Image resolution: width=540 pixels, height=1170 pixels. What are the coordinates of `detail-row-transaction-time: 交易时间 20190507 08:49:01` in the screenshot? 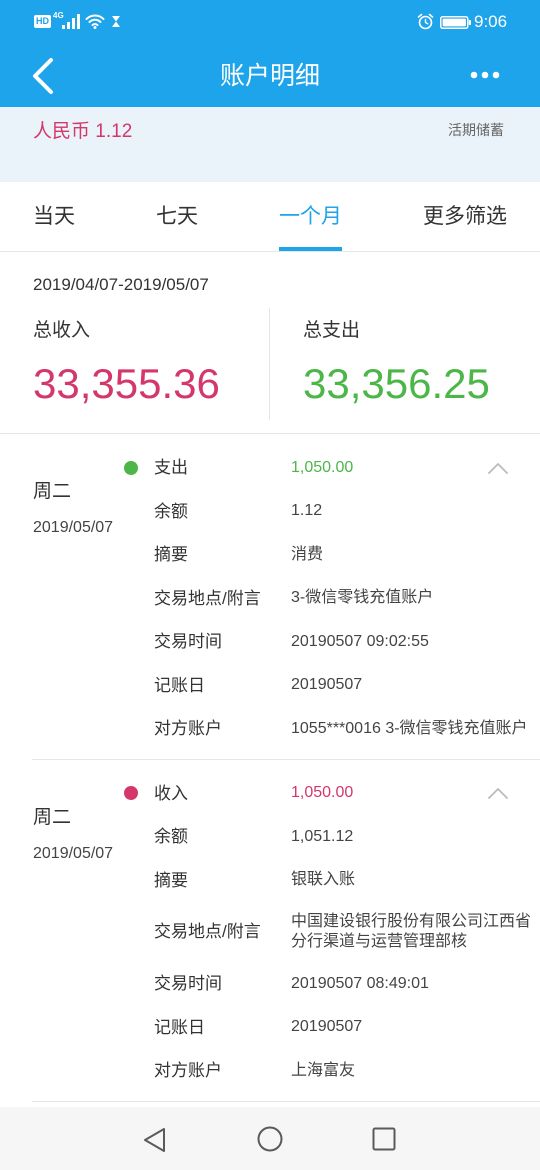 It's located at (347, 984).